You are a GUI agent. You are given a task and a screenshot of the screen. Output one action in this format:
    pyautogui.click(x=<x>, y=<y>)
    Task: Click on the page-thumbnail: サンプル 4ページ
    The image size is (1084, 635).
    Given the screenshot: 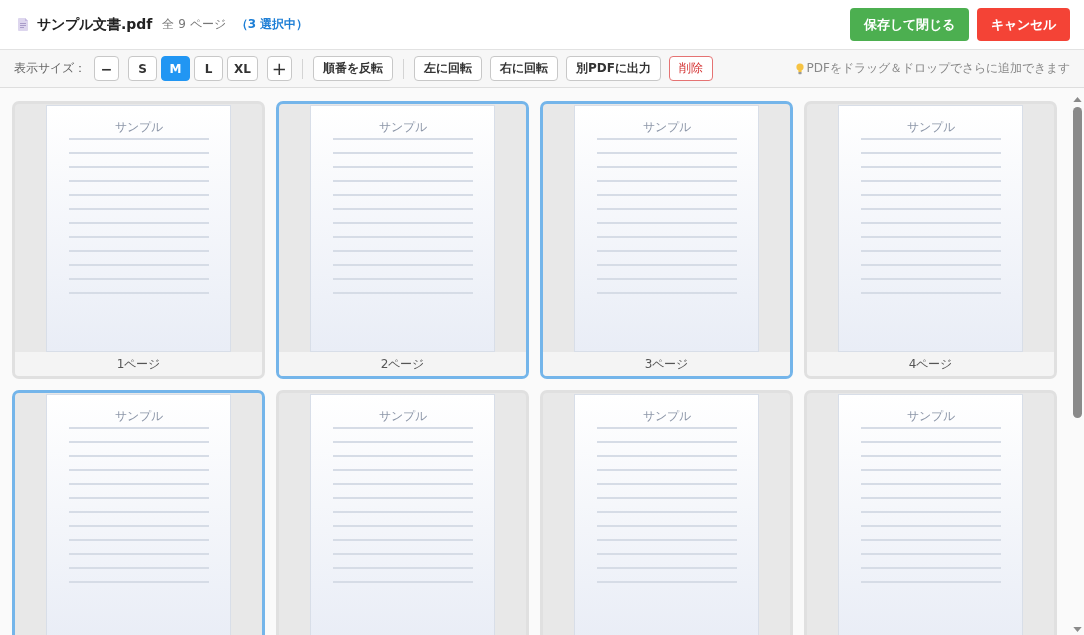 What is the action you would take?
    pyautogui.click(x=930, y=240)
    